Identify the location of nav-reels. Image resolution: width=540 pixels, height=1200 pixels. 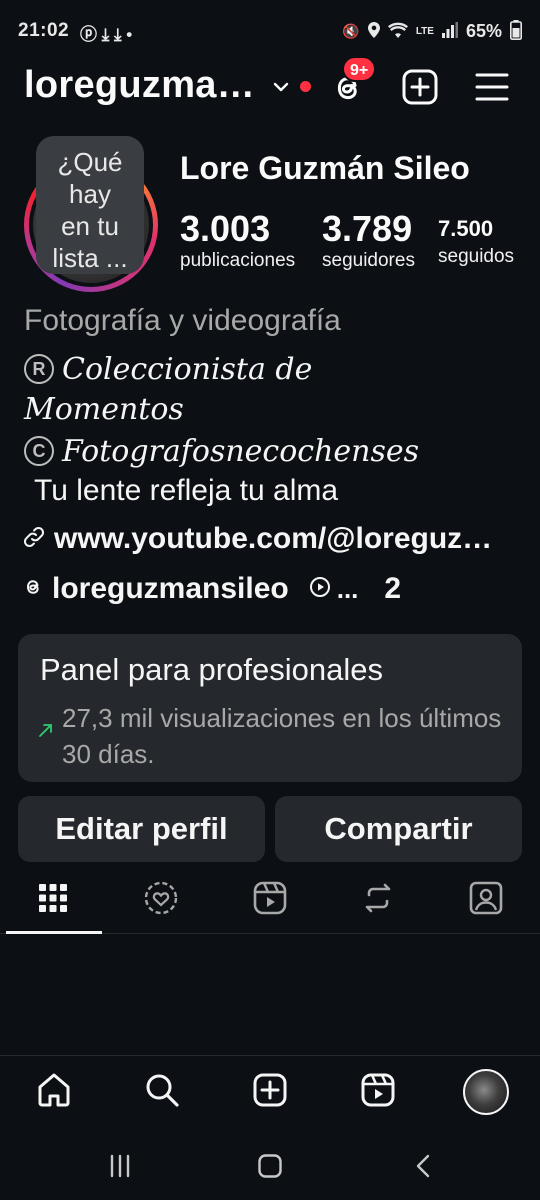
(378, 1092).